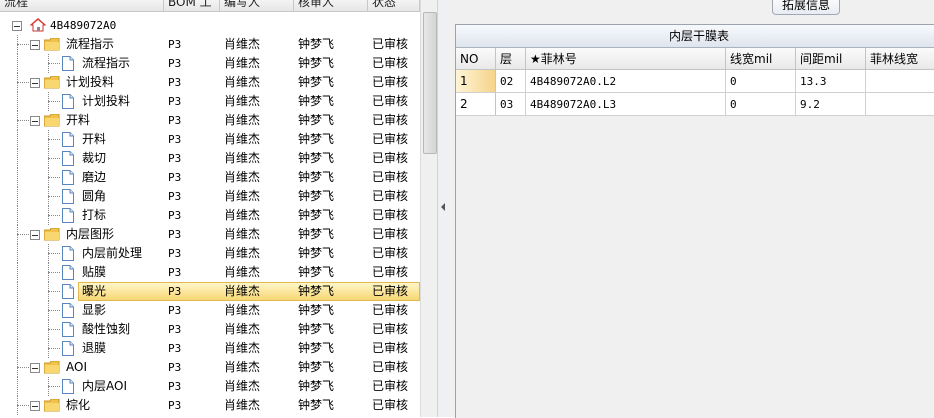 This screenshot has height=418, width=934. I want to click on col-header-process: 流程, so click(82, 5).